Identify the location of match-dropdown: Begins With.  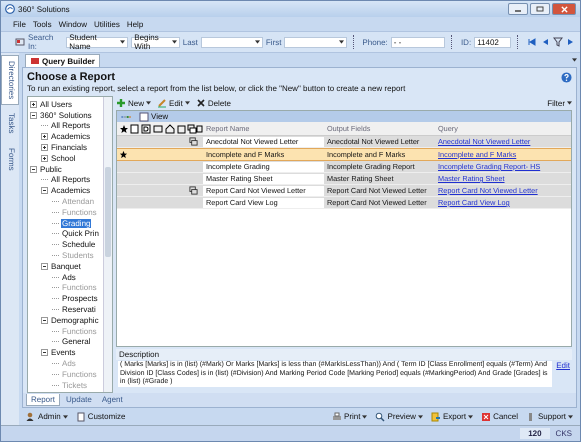
(155, 42).